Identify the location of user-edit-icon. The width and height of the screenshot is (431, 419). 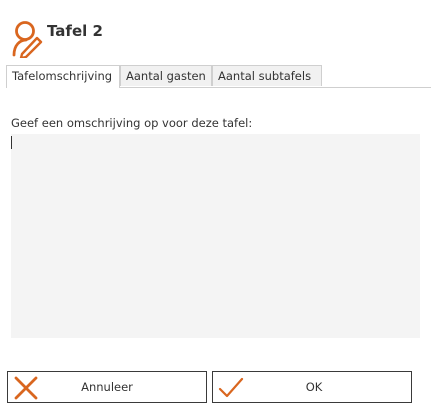
(27, 39).